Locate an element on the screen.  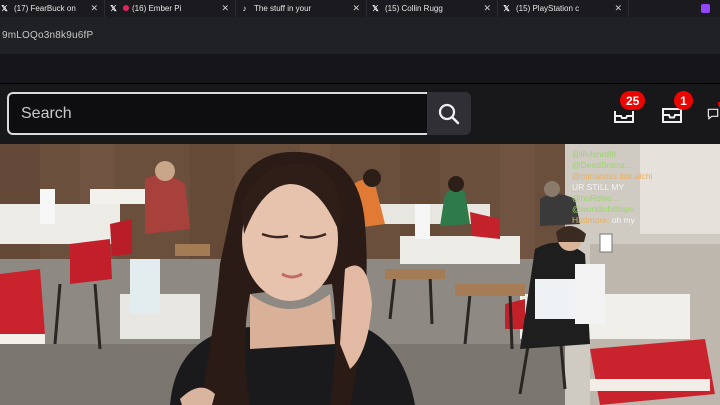
browser-toolbar-strip is located at coordinates (360, 69).